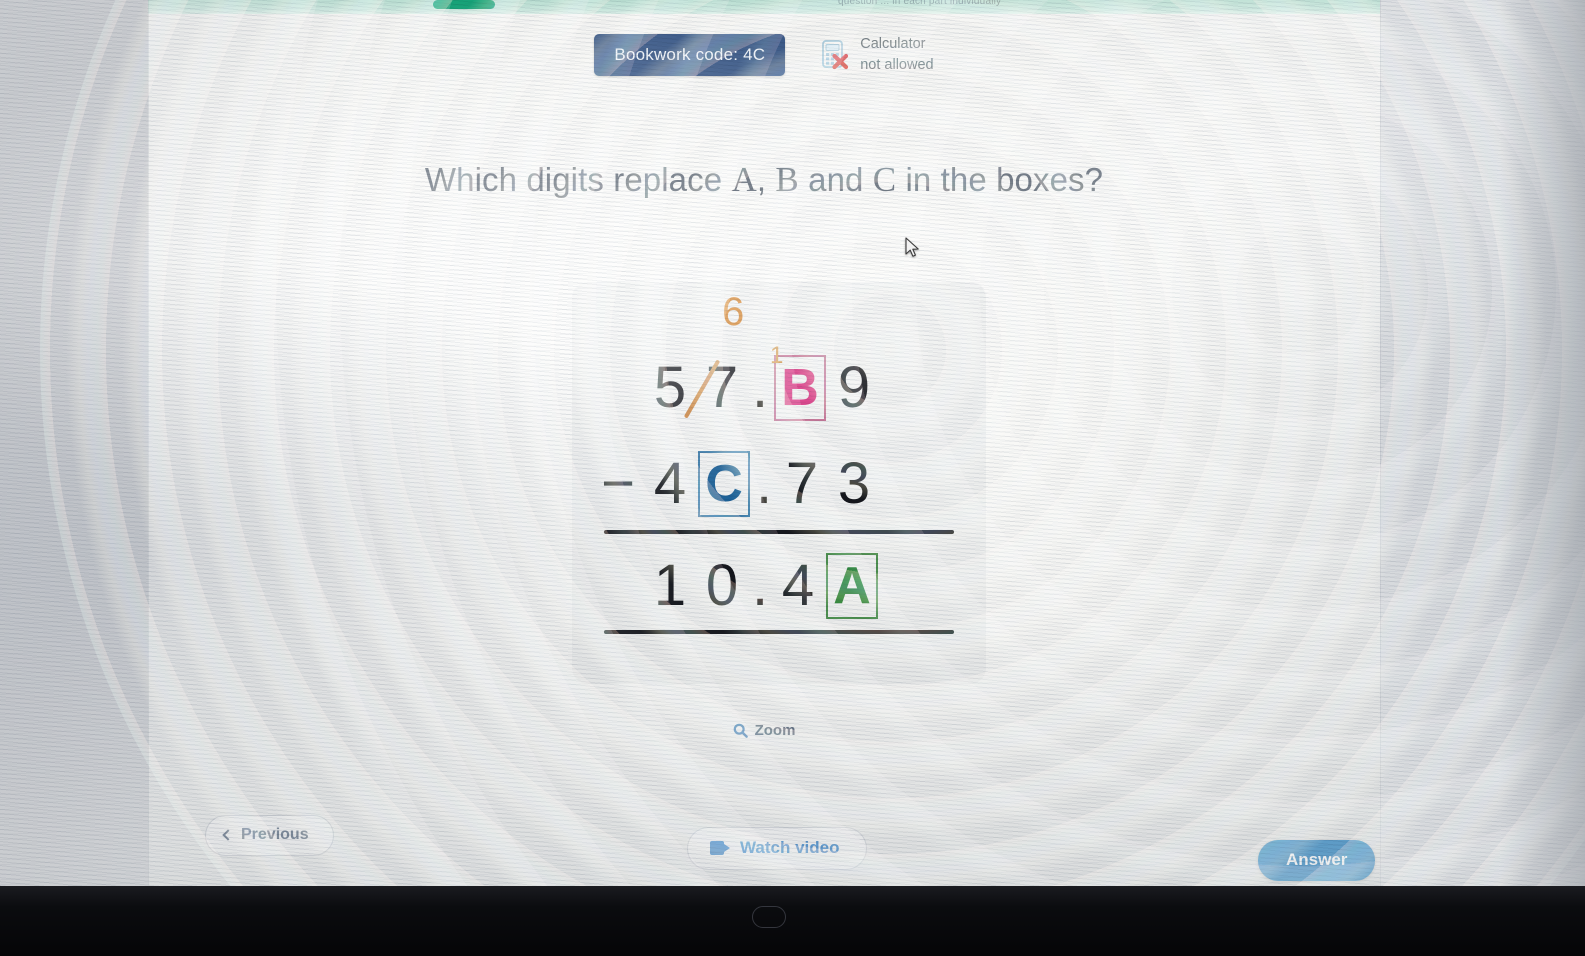 The height and width of the screenshot is (956, 1585). Describe the element at coordinates (854, 483) in the screenshot. I see `subtrahend-digit-3: 3` at that location.